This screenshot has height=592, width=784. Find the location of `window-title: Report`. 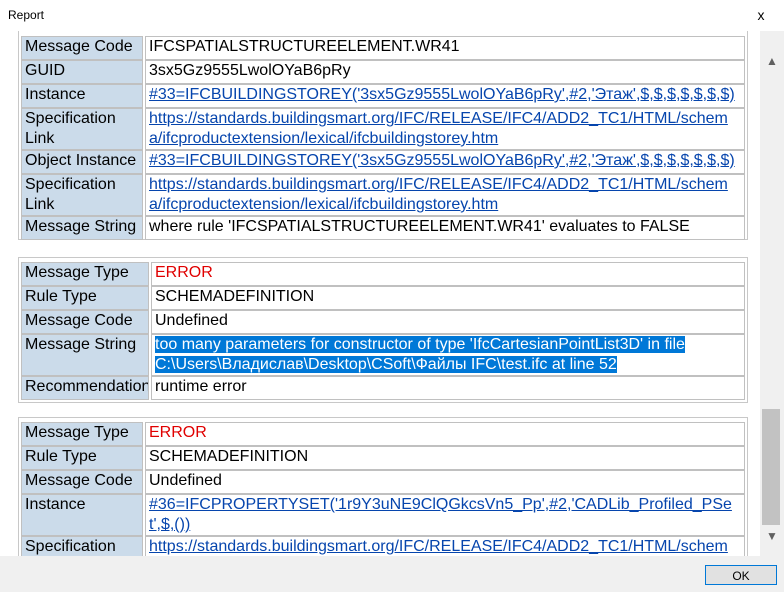

window-title: Report is located at coordinates (26, 15).